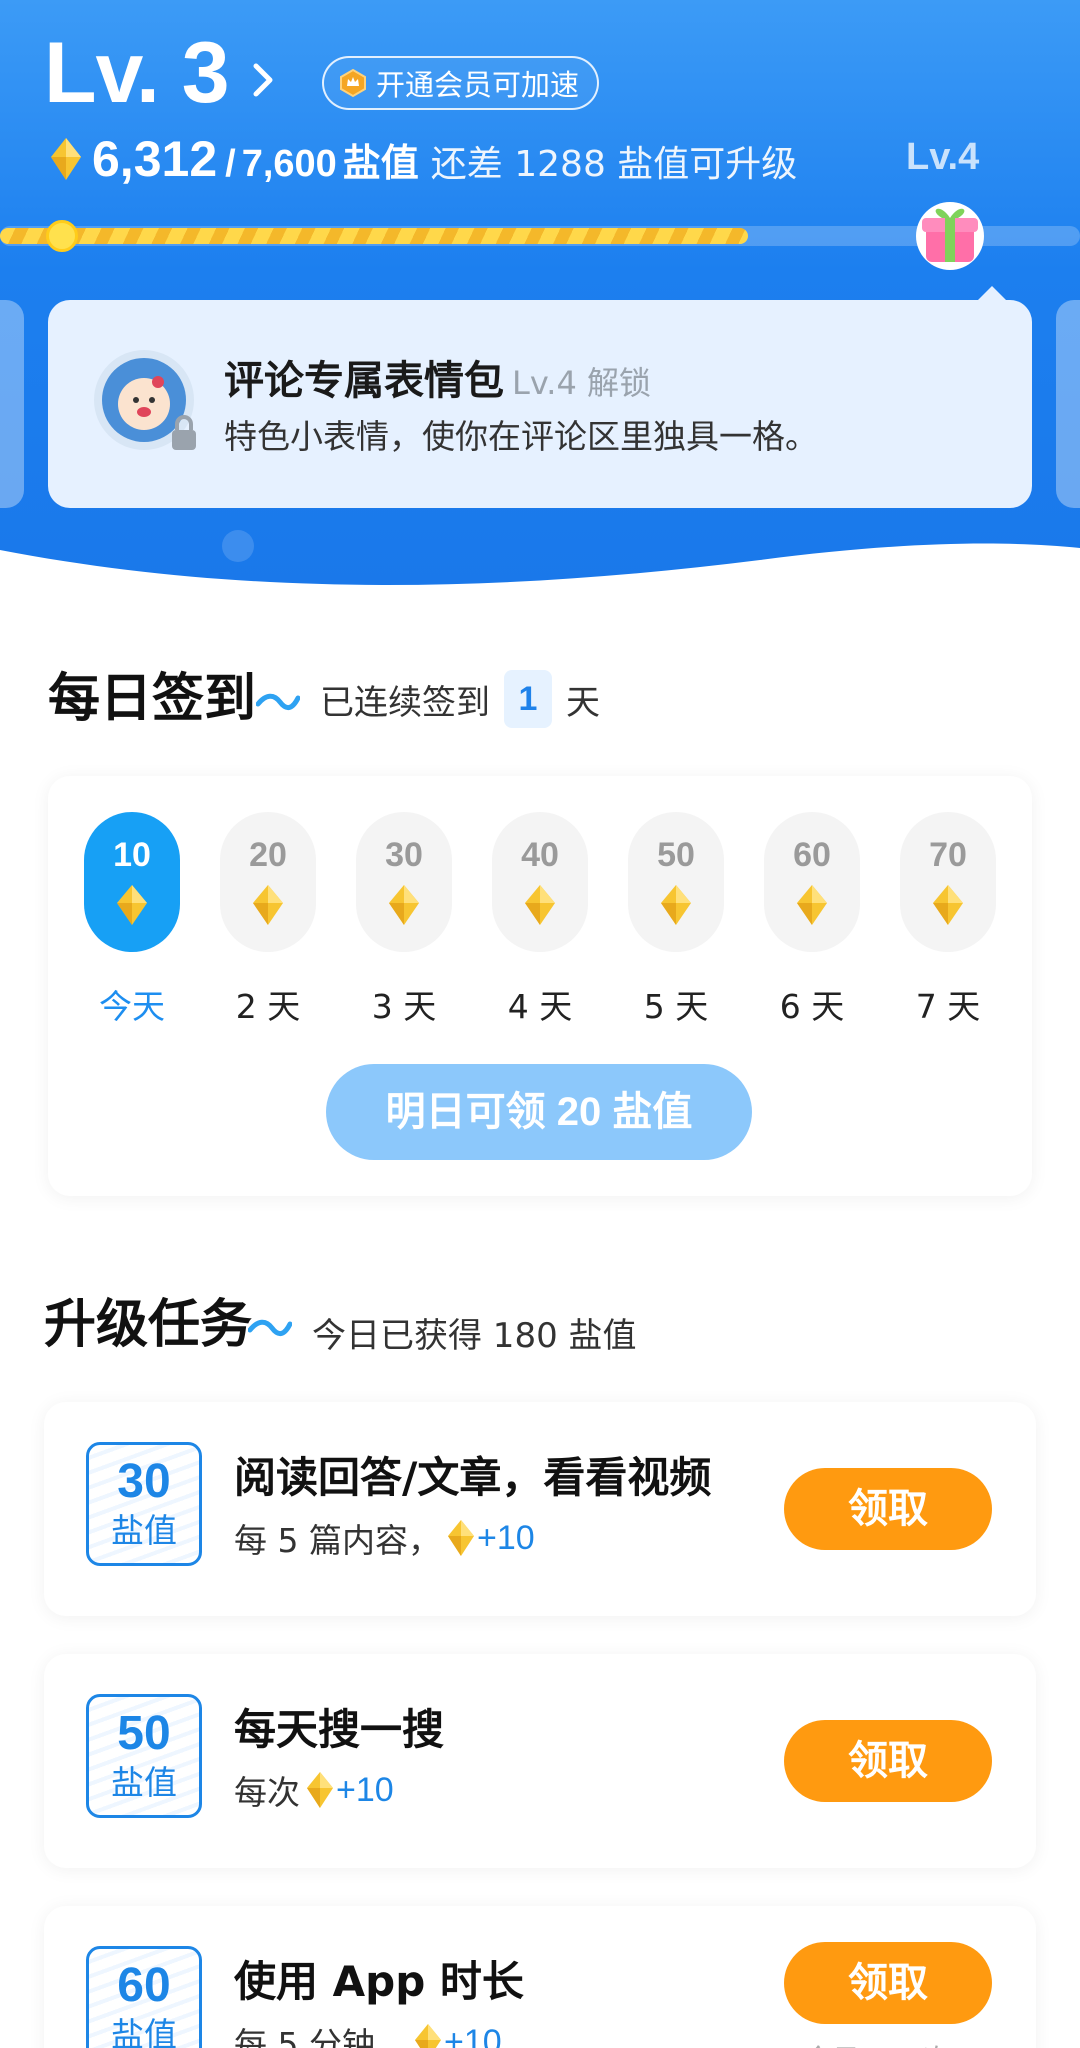 Image resolution: width=1080 pixels, height=2048 pixels. Describe the element at coordinates (478, 85) in the screenshot. I see `vip-speedup-label: 开通会员可加速` at that location.